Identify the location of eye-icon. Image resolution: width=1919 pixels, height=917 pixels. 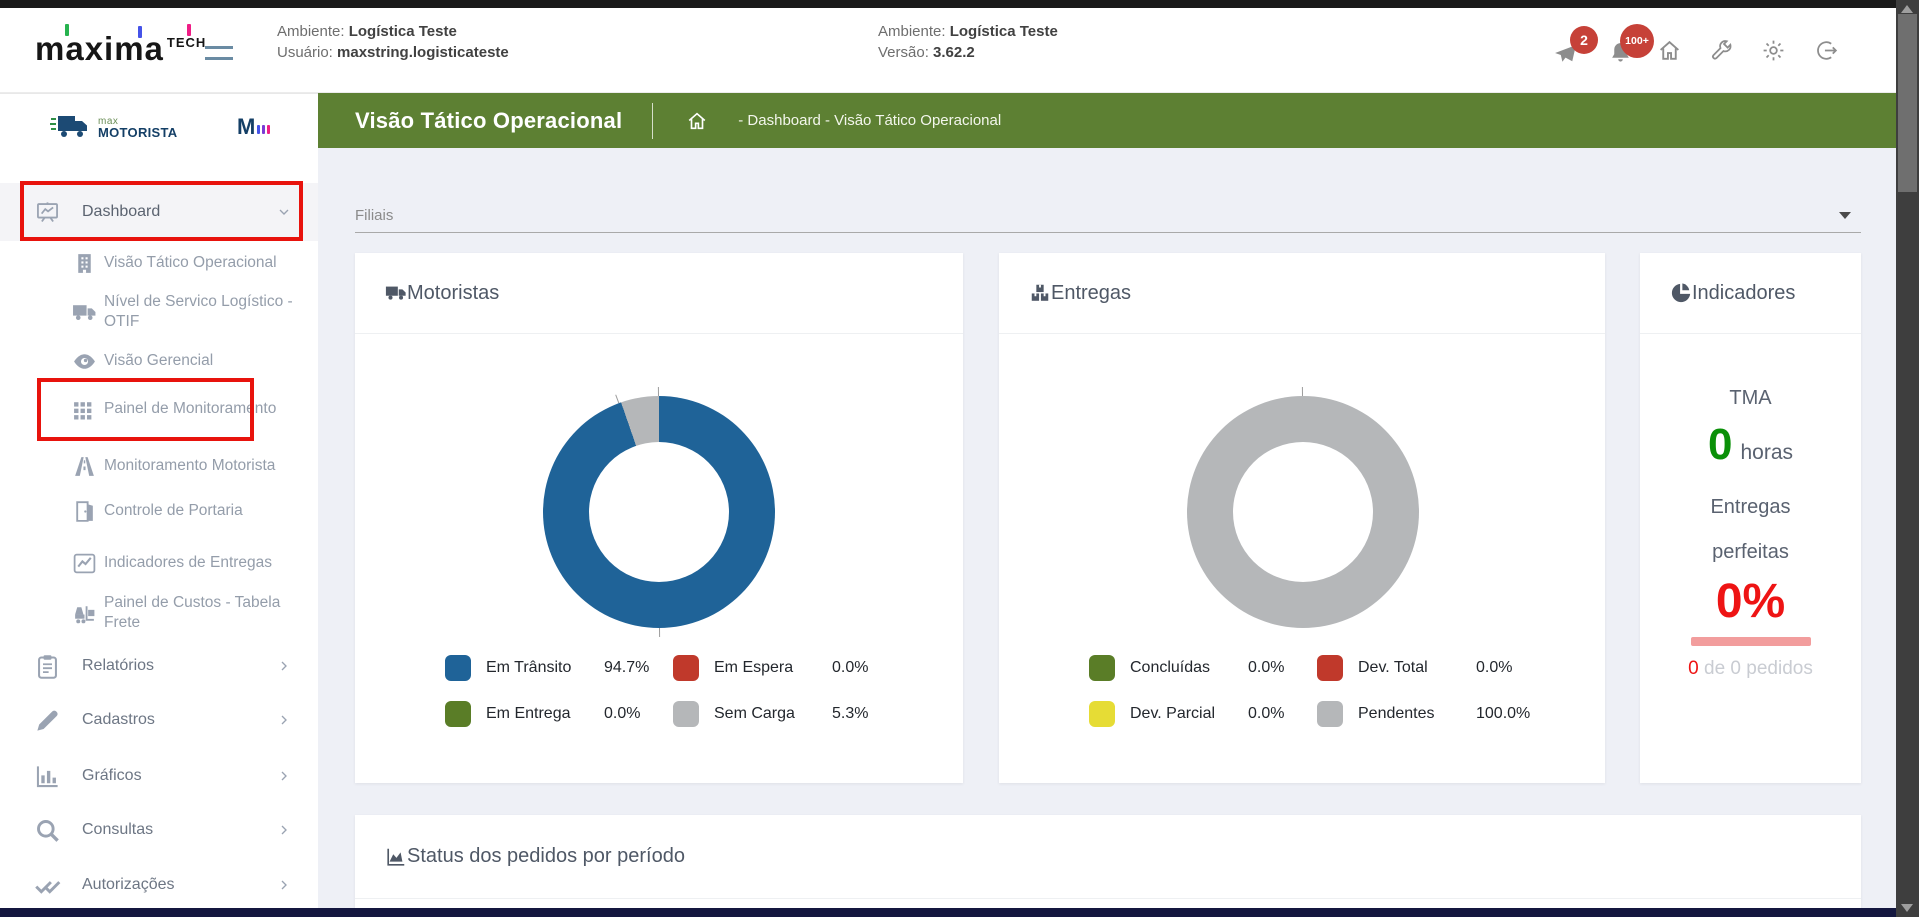
(84, 361).